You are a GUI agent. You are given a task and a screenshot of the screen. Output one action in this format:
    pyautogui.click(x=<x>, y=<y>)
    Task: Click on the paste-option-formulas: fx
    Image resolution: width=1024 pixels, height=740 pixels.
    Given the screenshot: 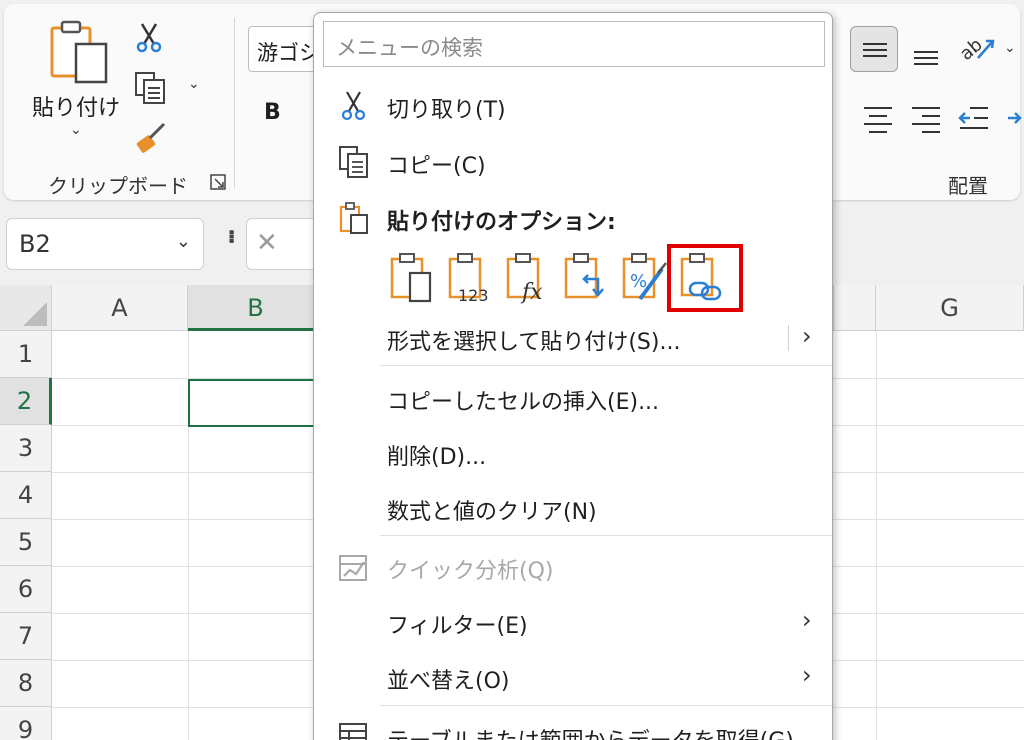 What is the action you would take?
    pyautogui.click(x=530, y=278)
    